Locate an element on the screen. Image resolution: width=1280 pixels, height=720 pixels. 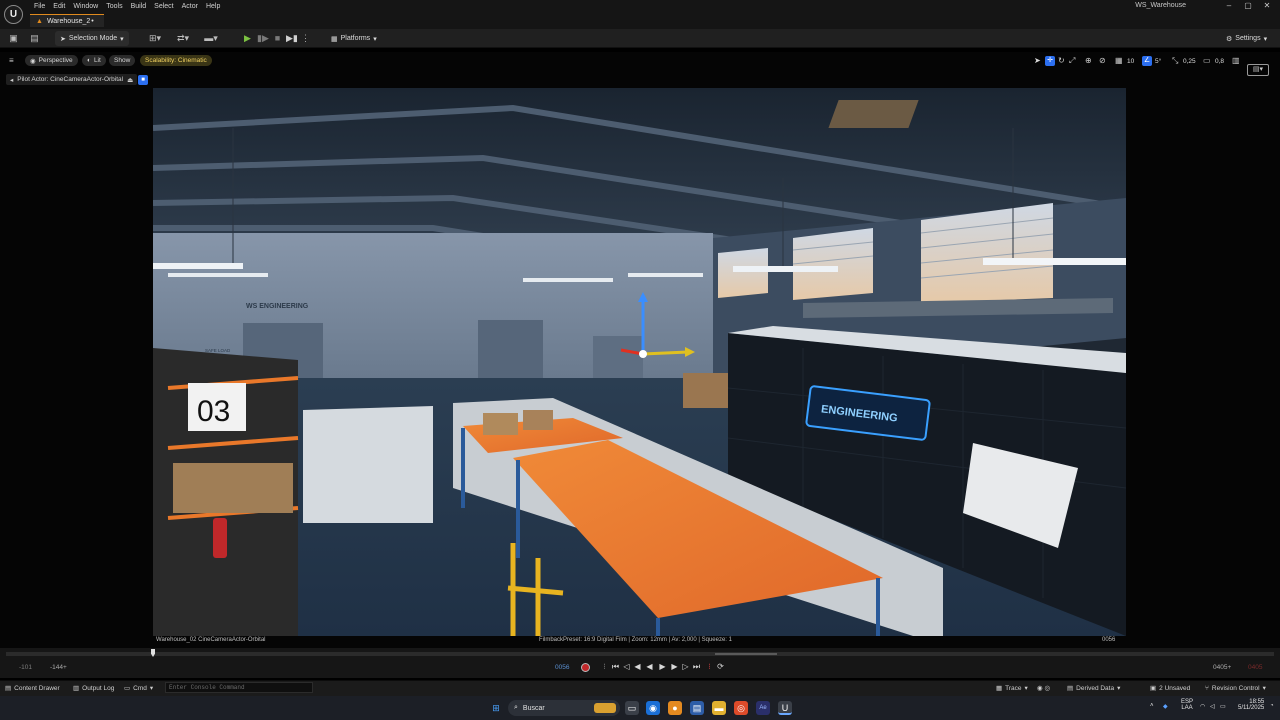
menu-window: Window is located at coordinates (85, 6).